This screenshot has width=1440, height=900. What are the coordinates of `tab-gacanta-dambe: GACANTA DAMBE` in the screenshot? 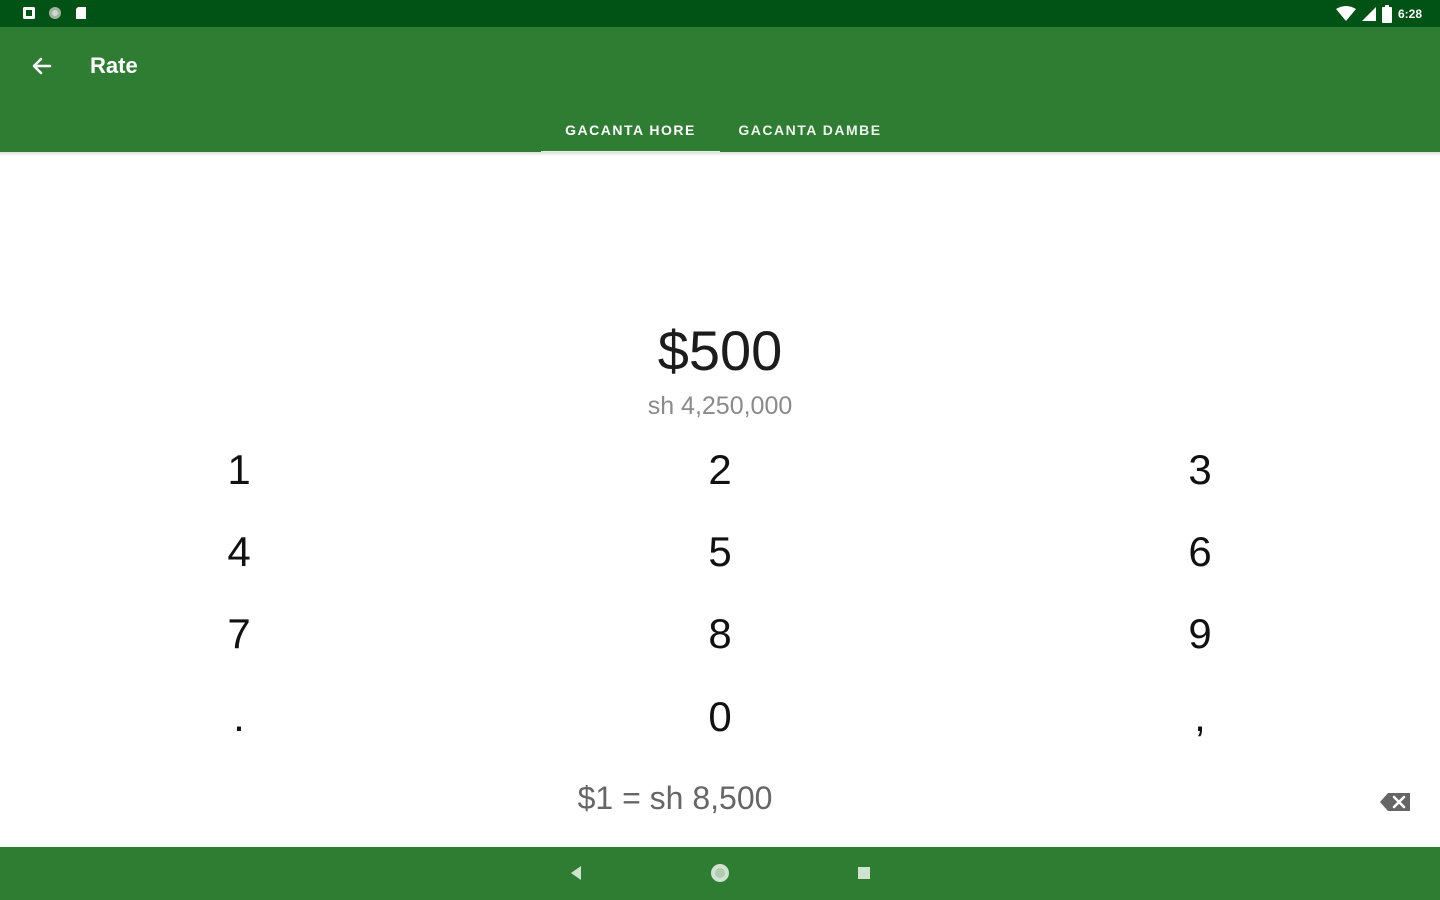 It's located at (810, 129).